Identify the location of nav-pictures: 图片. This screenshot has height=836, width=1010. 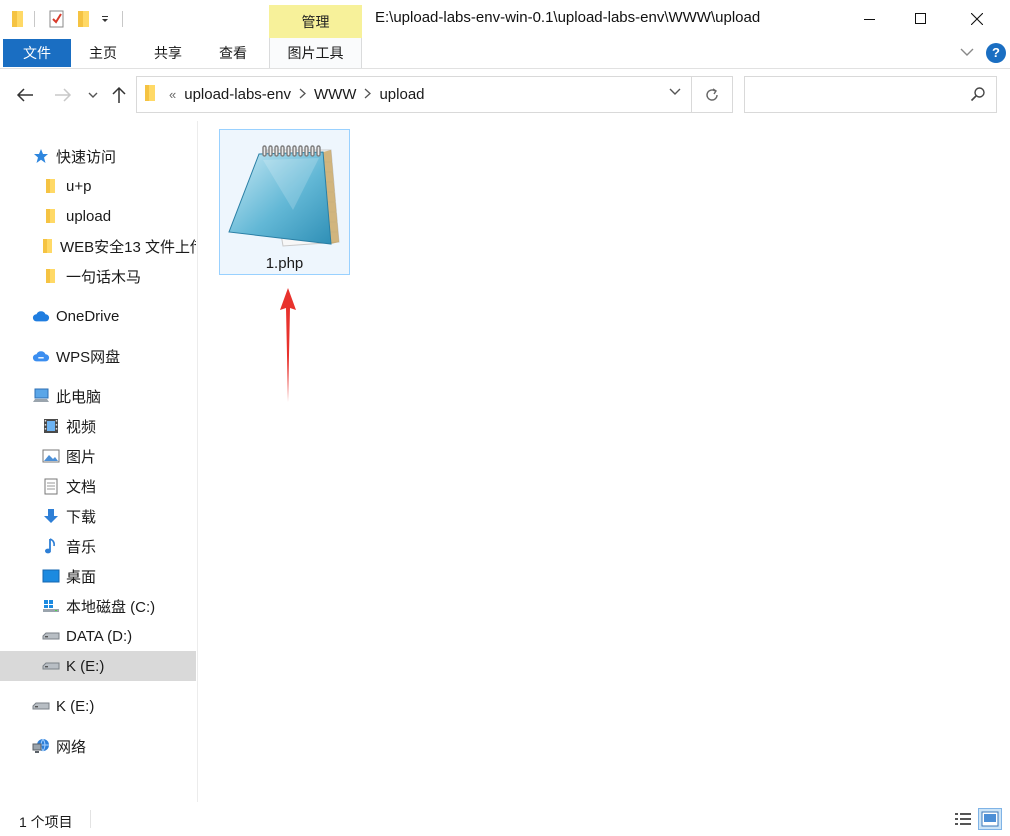
(98, 456).